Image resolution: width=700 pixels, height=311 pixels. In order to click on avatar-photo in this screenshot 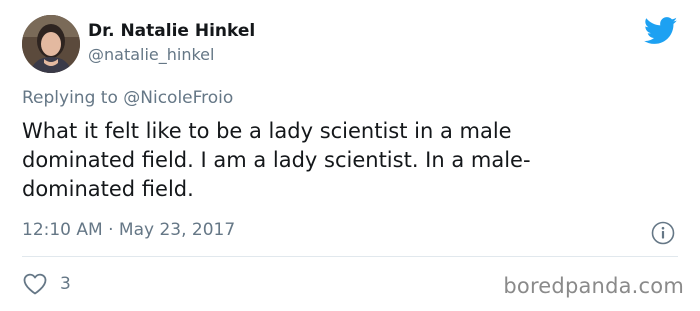, I will do `click(51, 44)`.